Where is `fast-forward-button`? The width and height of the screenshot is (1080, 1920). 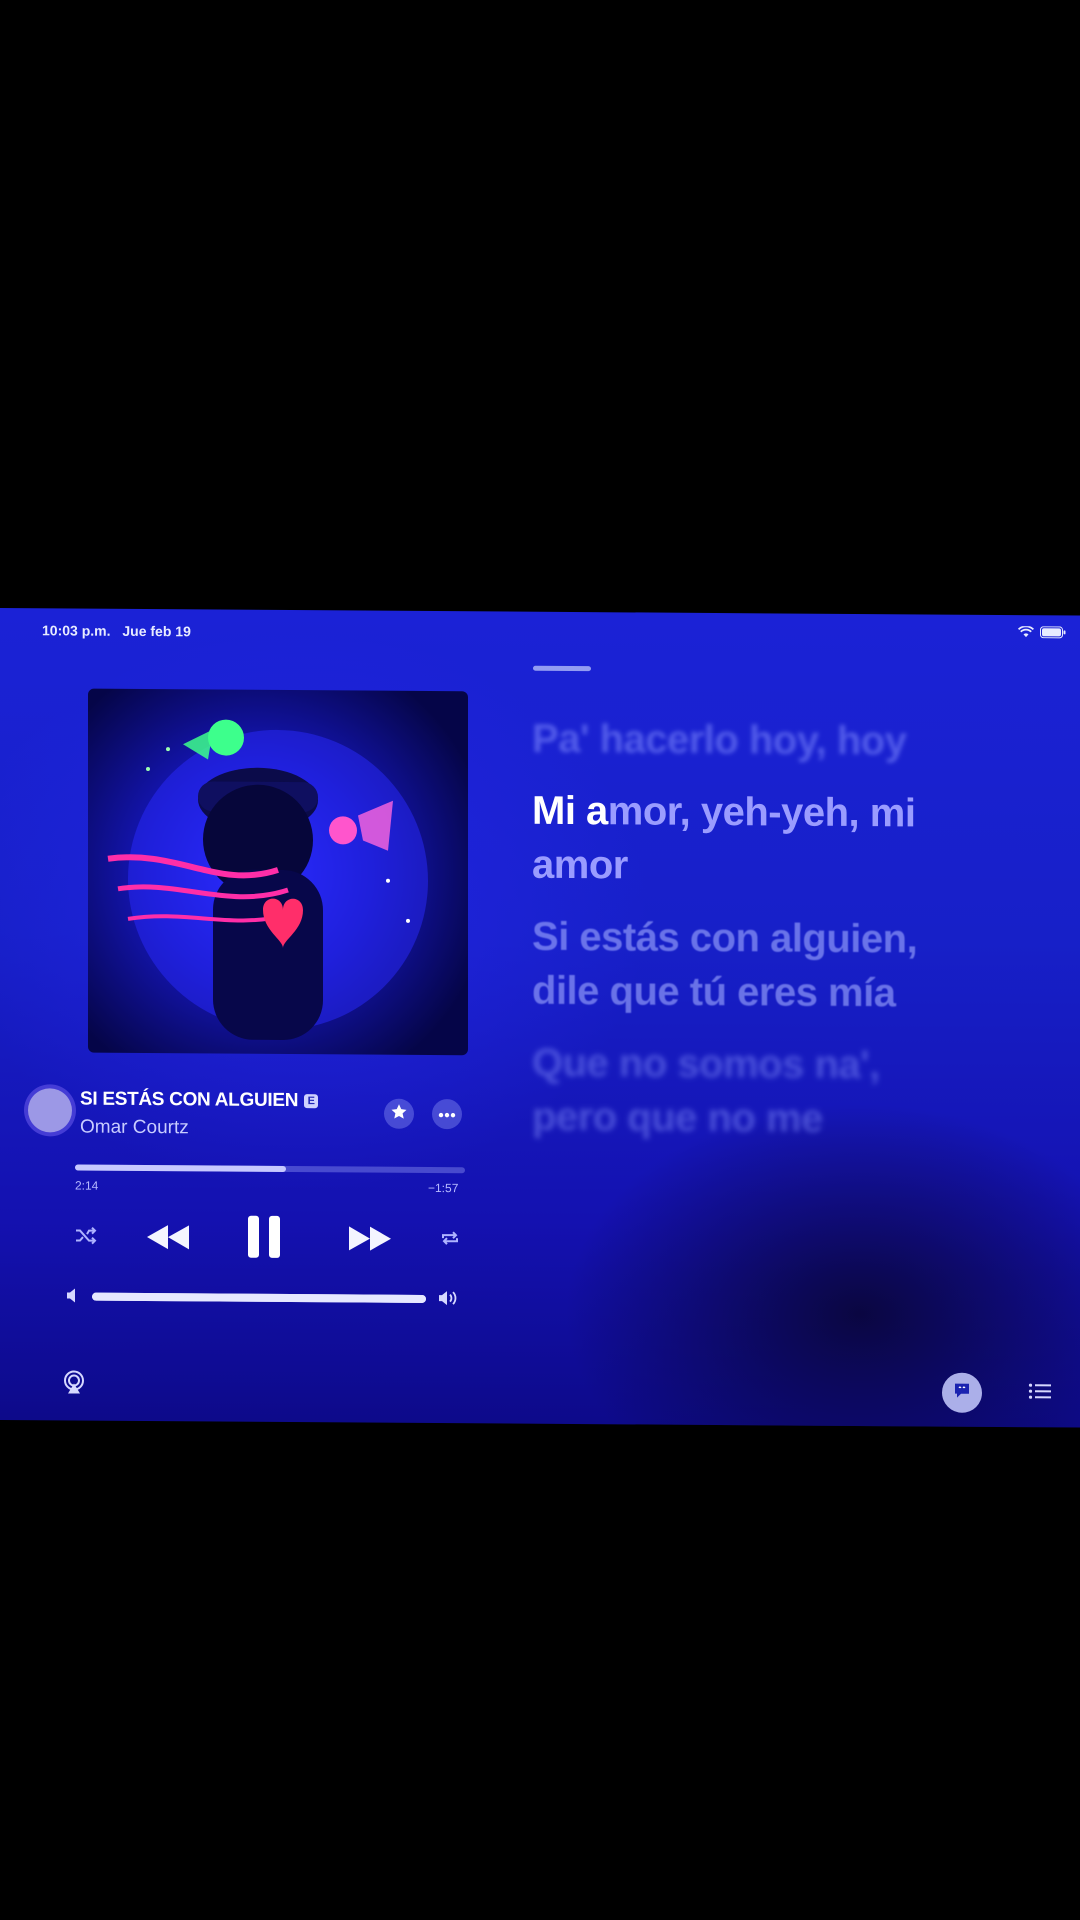 fast-forward-button is located at coordinates (370, 1240).